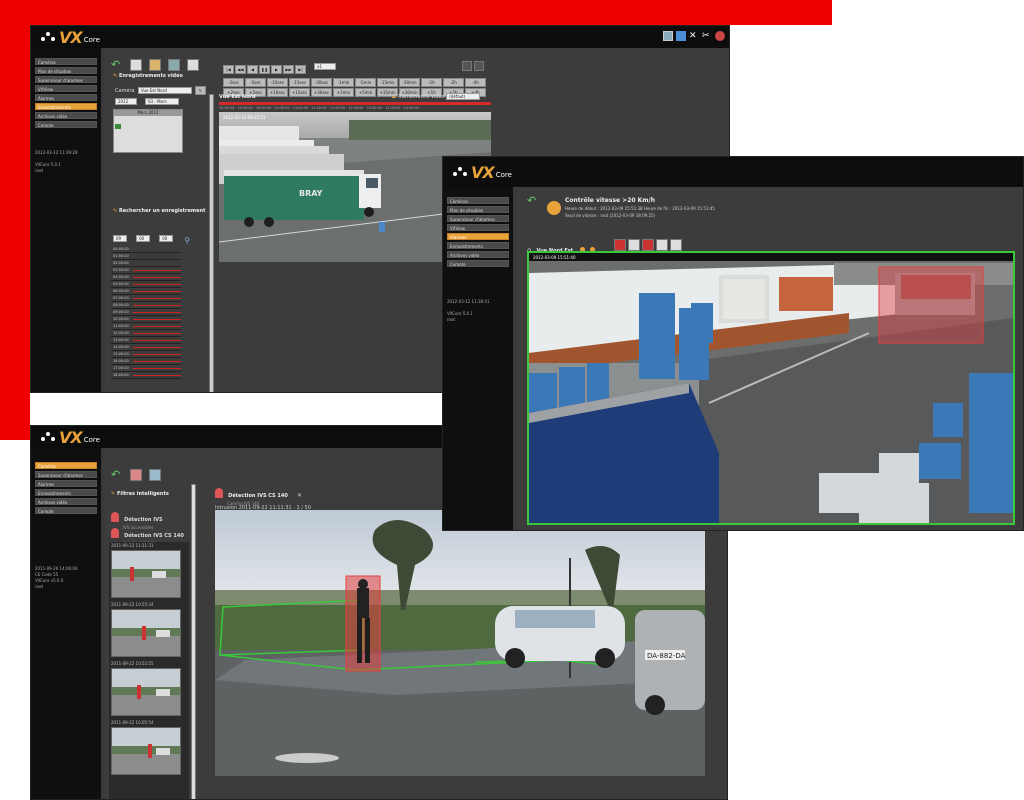 The image size is (1024, 800). What do you see at coordinates (120, 238) in the screenshot?
I see `hour-field: 09` at bounding box center [120, 238].